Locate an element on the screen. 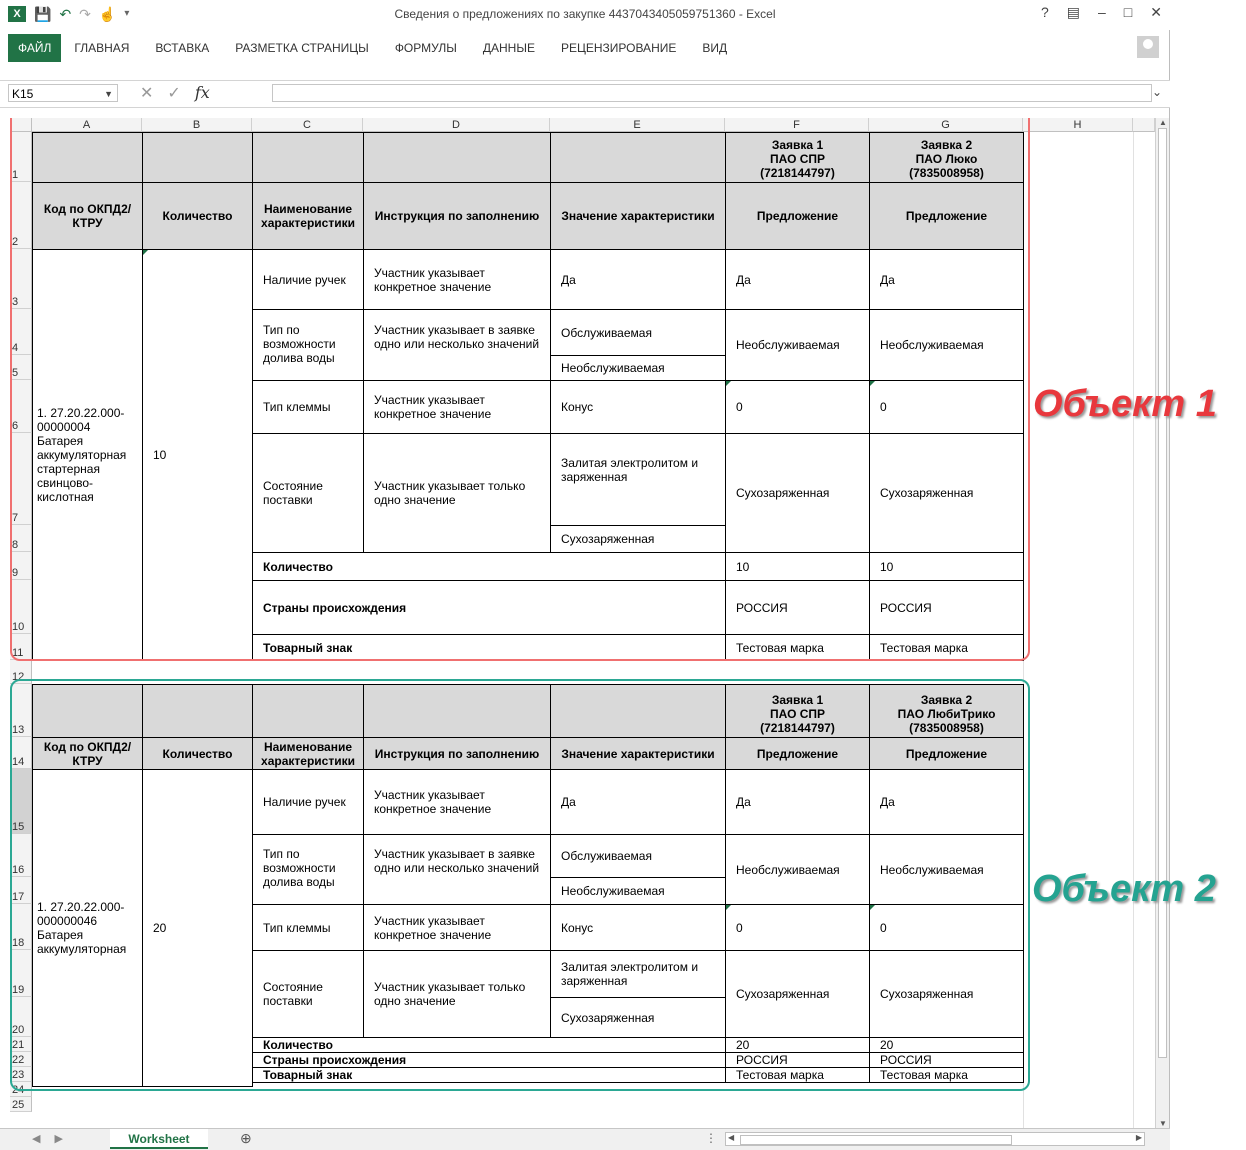 This screenshot has width=1246, height=1150. scroll-thumb is located at coordinates (1162, 593).